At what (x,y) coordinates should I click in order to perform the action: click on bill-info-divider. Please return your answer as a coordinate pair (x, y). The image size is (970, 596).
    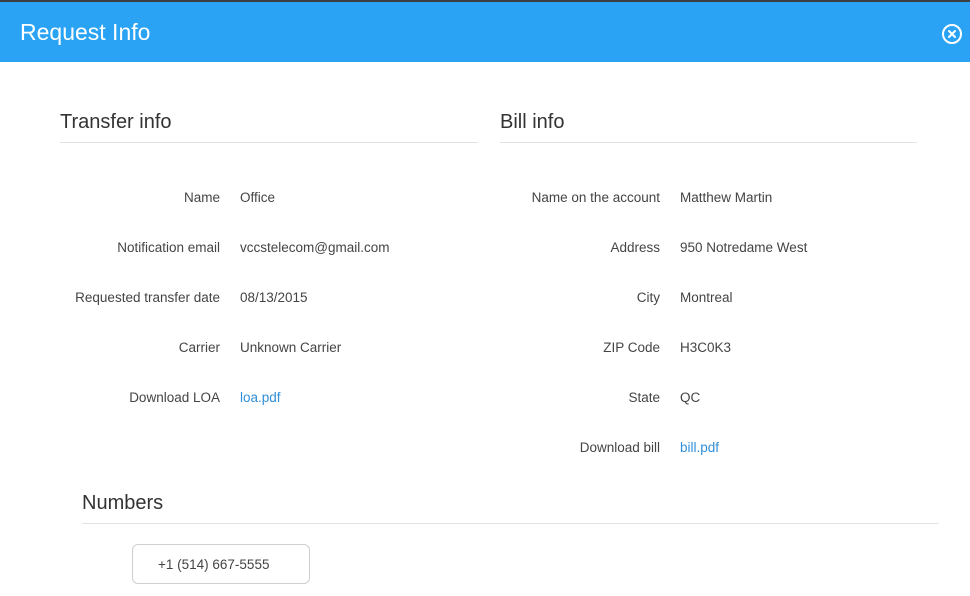
    Looking at the image, I should click on (708, 142).